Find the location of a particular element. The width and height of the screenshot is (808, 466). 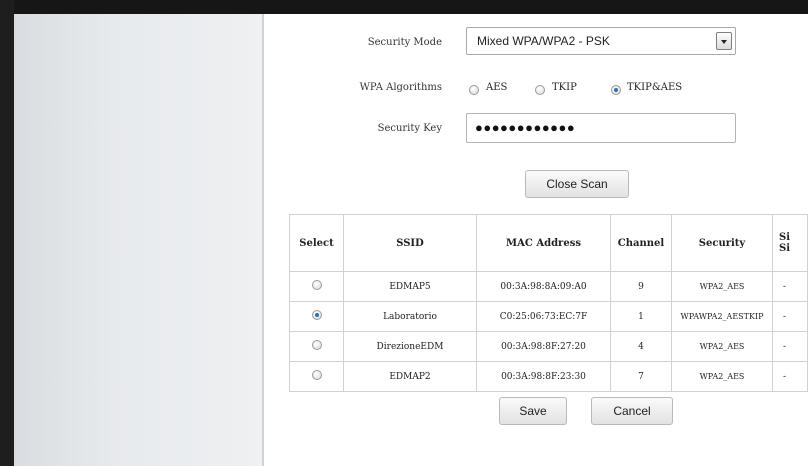

radio-tkip-aes-label: TKIP&AES is located at coordinates (655, 87).